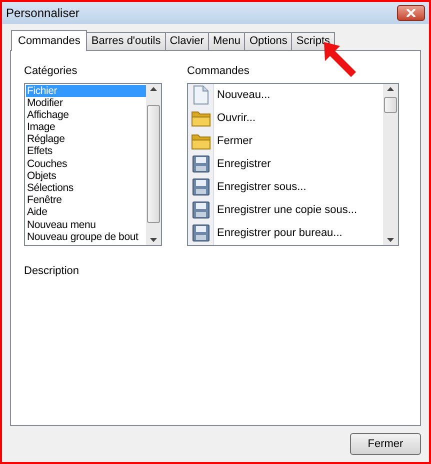 This screenshot has width=431, height=464. Describe the element at coordinates (86, 212) in the screenshot. I see `category-item: Aide` at that location.